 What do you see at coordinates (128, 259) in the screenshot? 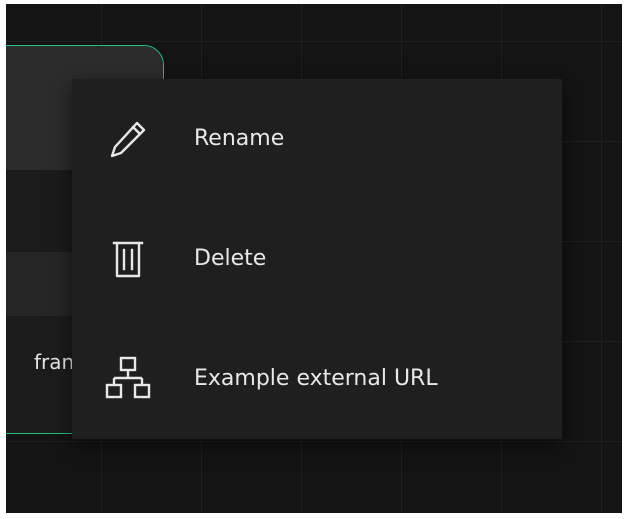
I see `trash-icon` at bounding box center [128, 259].